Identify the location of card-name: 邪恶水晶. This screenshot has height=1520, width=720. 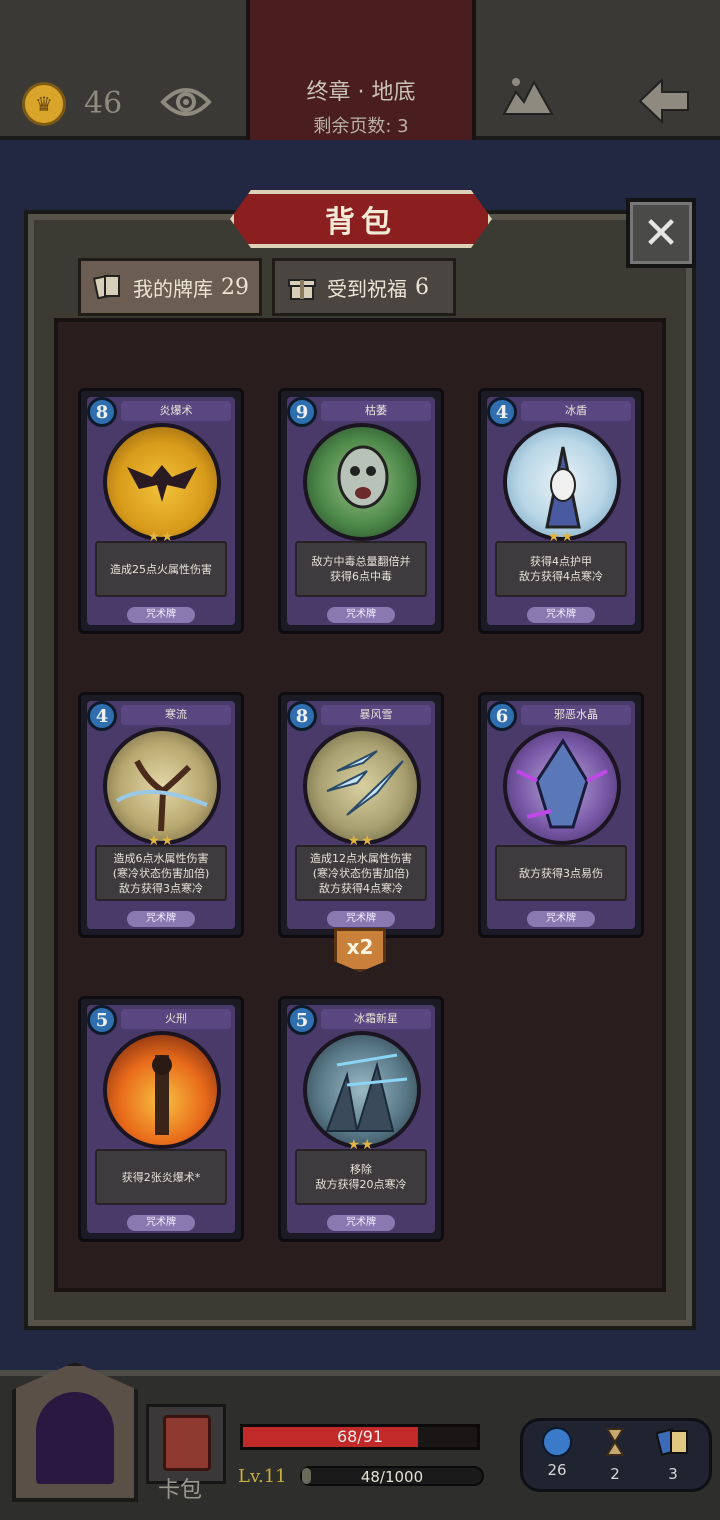
(576, 715).